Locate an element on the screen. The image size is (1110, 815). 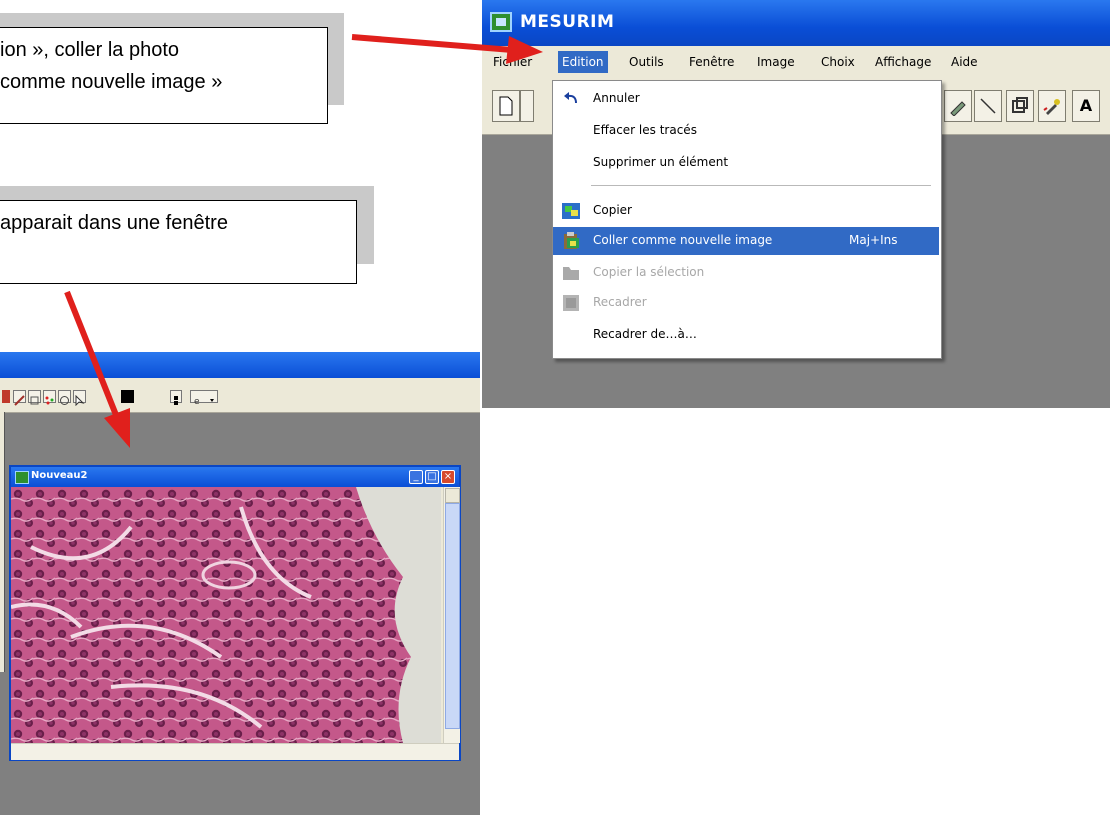
arrow-head-window is located at coordinates (117, 428).